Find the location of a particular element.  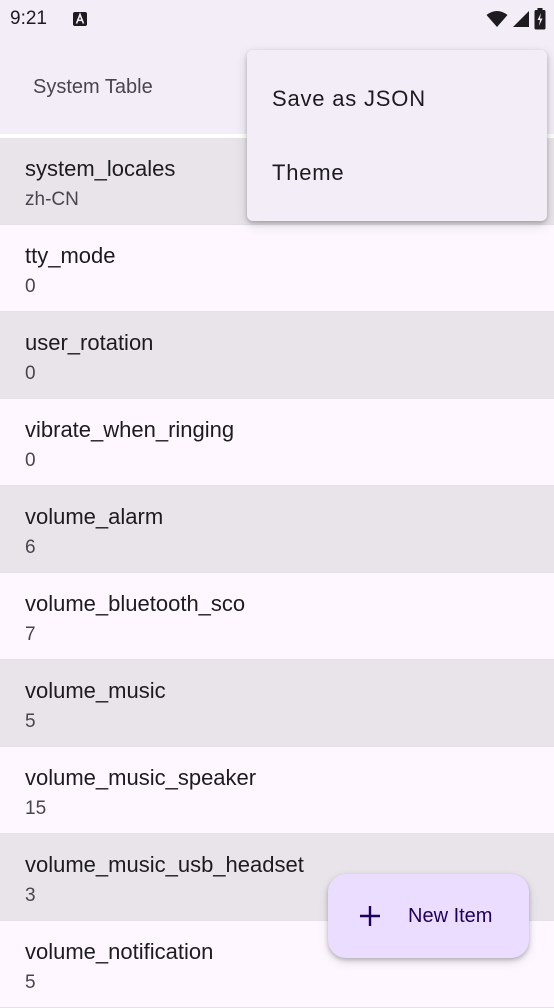

new-item-label: New Item is located at coordinates (450, 916).